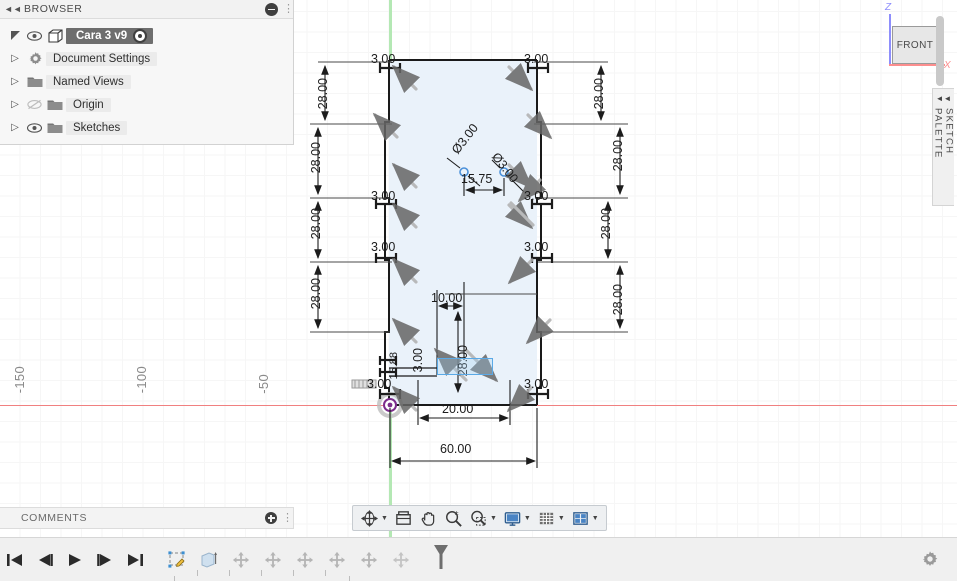  Describe the element at coordinates (403, 518) in the screenshot. I see `look-at-icon` at that location.